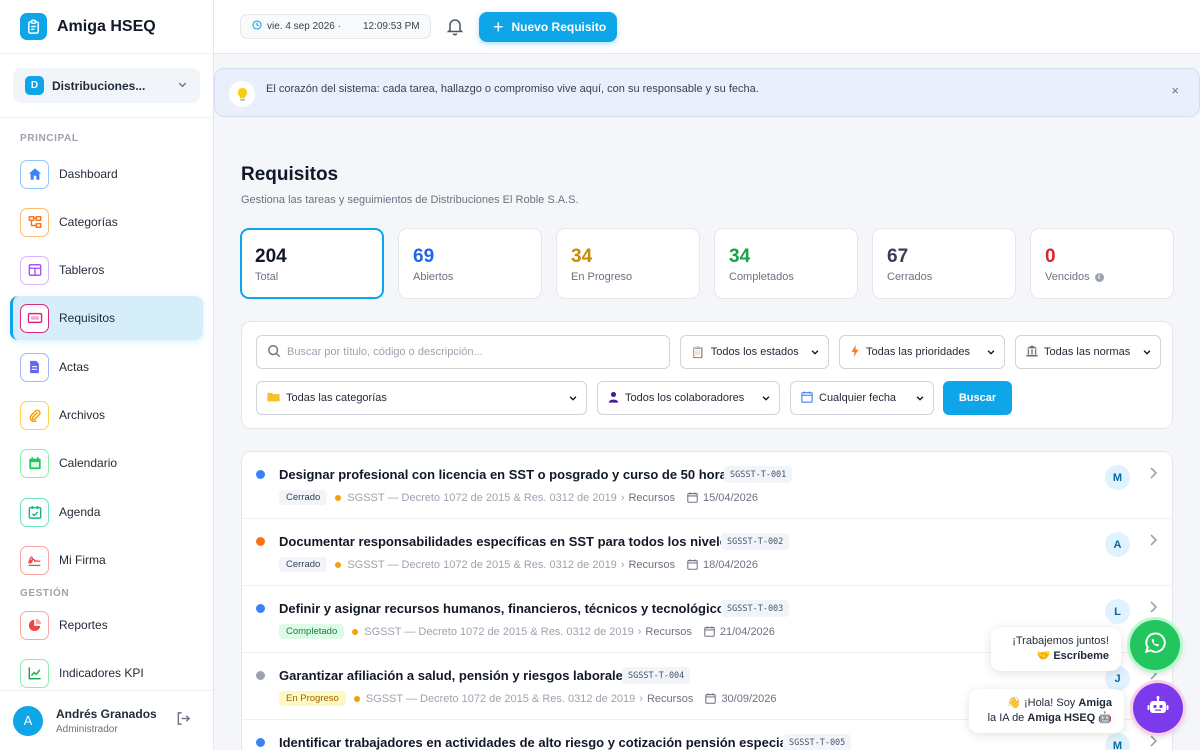 The width and height of the screenshot is (1200, 750). What do you see at coordinates (106, 222) in the screenshot?
I see `sidebar-item-categorias: Categorías` at bounding box center [106, 222].